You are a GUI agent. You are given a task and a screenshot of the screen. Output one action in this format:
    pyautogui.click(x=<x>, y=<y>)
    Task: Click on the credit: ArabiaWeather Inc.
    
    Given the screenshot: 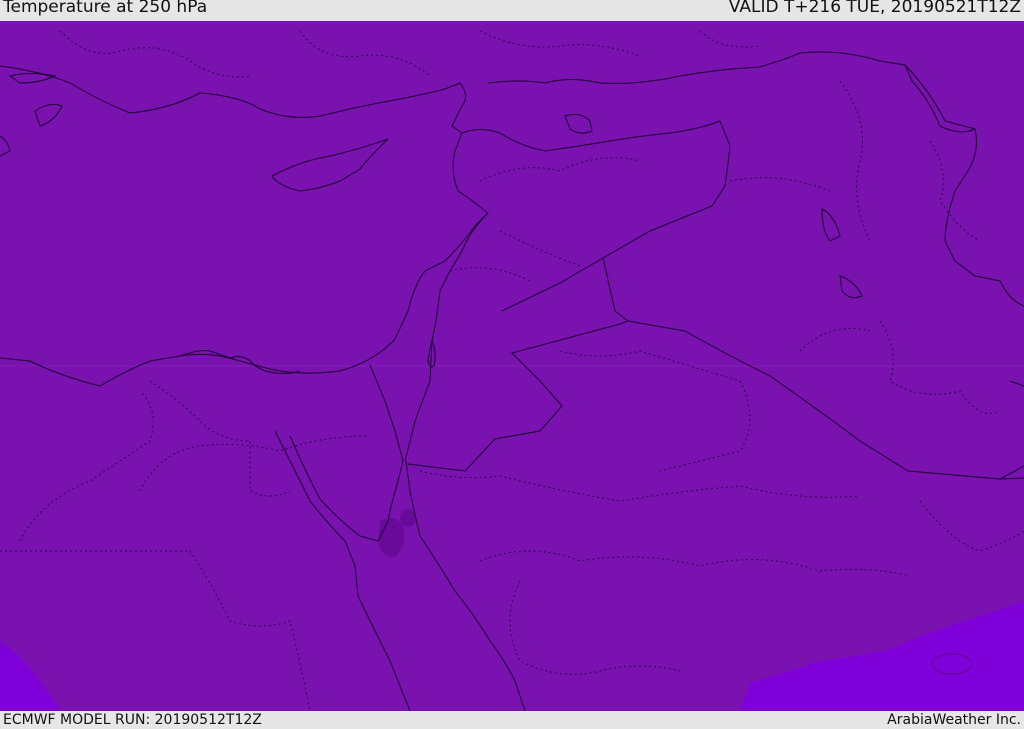 What is the action you would take?
    pyautogui.click(x=954, y=720)
    